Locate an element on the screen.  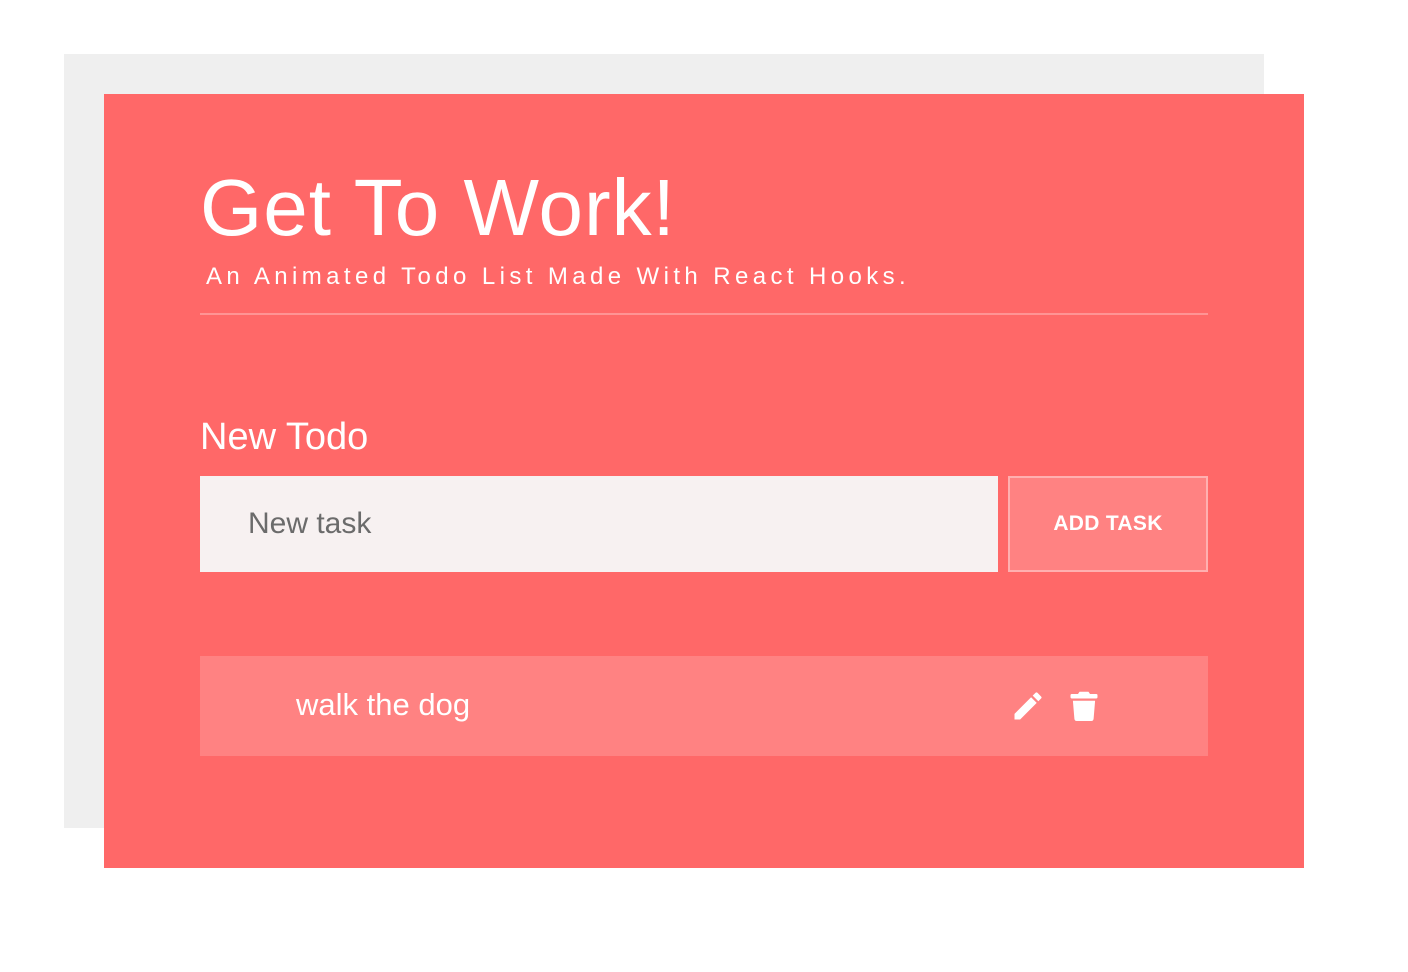
delete-todo-button is located at coordinates (1084, 706).